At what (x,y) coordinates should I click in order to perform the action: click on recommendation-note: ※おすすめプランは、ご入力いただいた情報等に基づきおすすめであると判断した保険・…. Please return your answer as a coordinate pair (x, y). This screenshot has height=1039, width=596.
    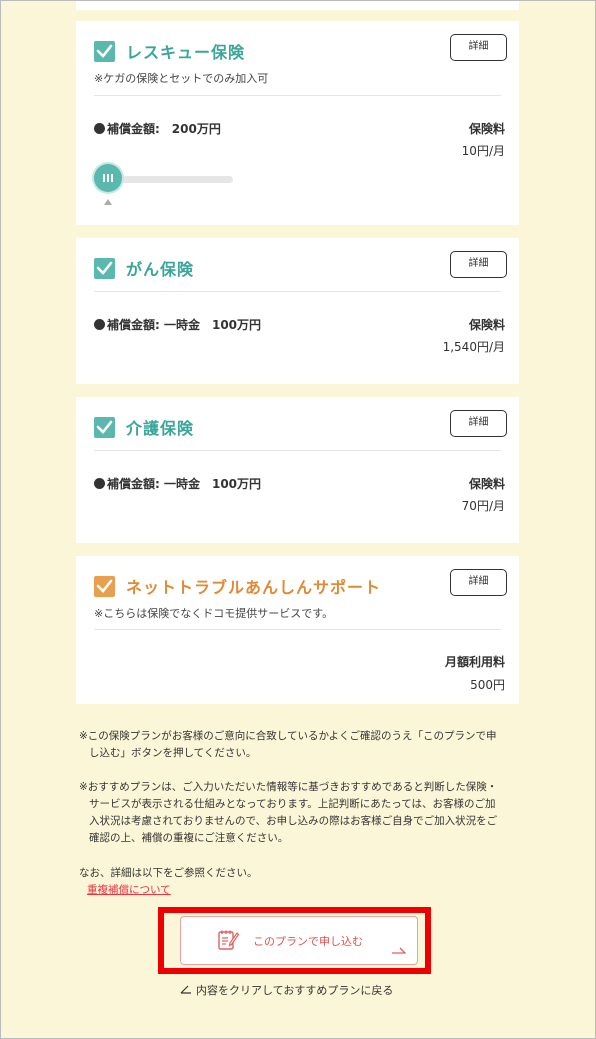
    Looking at the image, I should click on (288, 812).